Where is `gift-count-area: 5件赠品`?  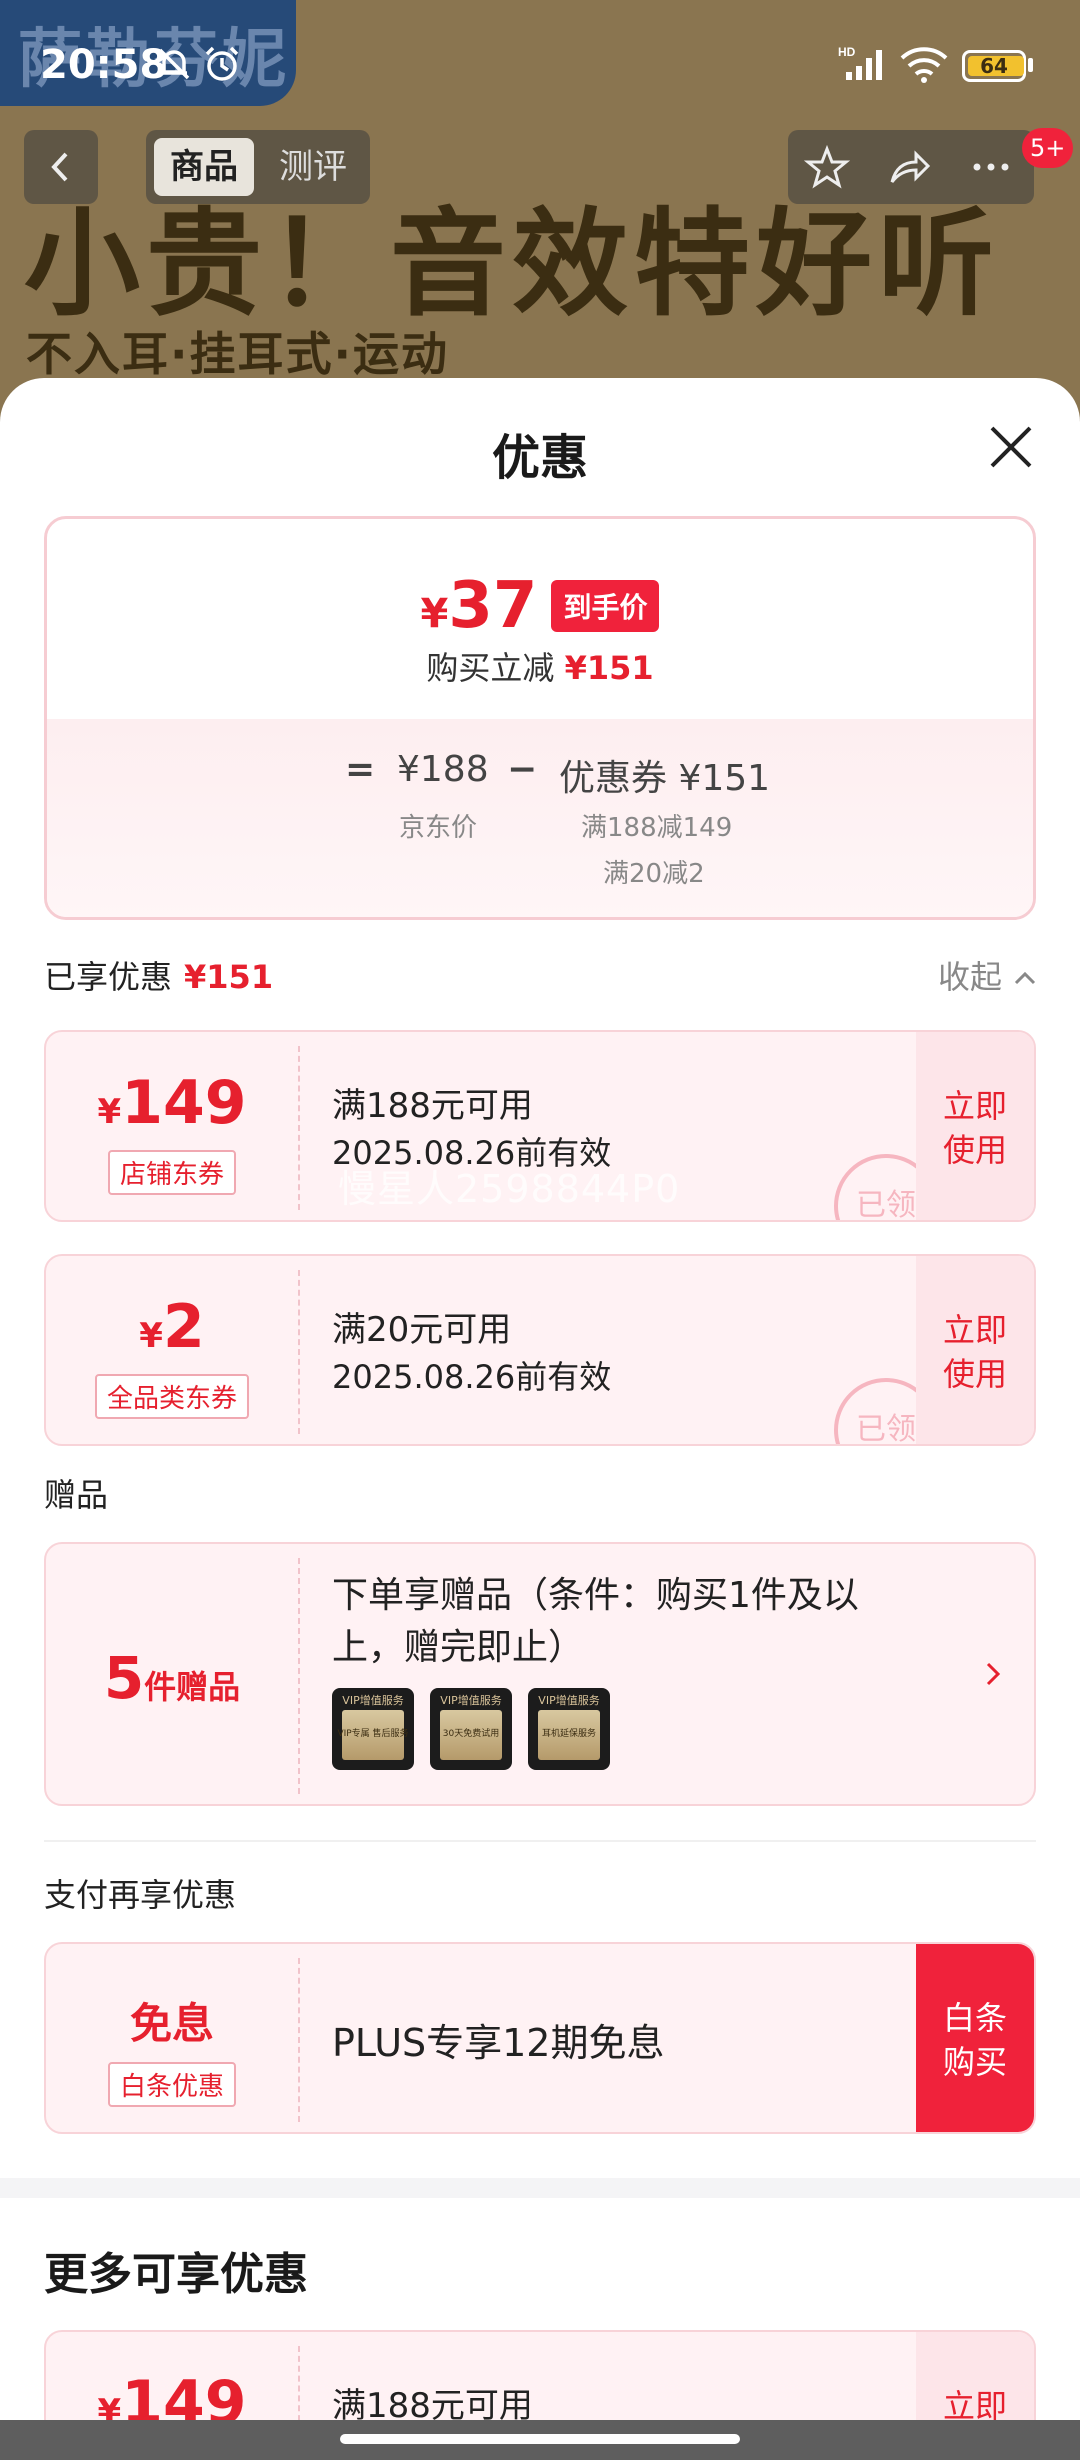 gift-count-area: 5件赠品 is located at coordinates (172, 1674).